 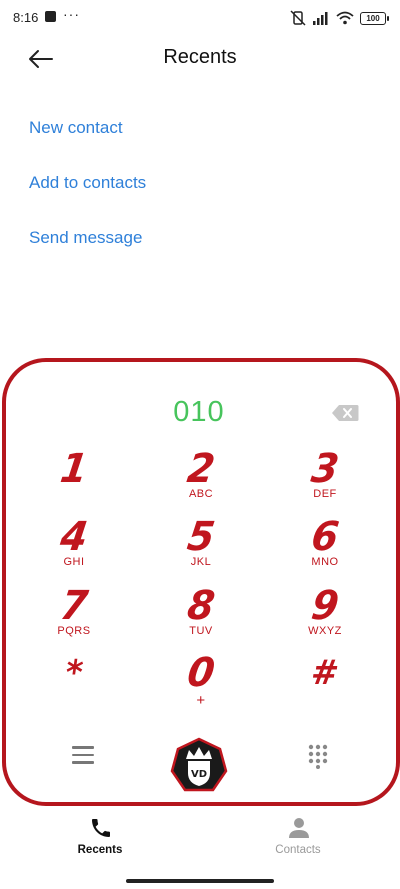 I want to click on dial-key-digit: 0, so click(x=201, y=673).